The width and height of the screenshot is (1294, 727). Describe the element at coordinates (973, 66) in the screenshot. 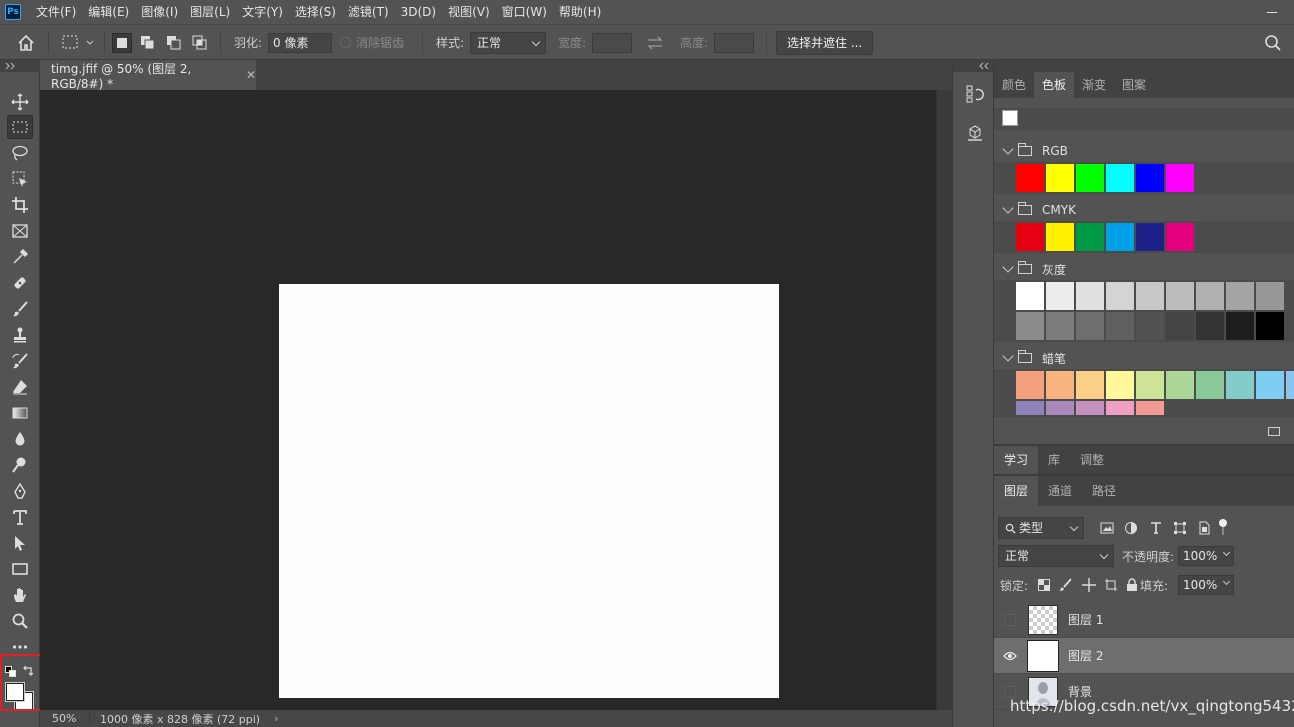

I see `strip-collapse-bar` at that location.